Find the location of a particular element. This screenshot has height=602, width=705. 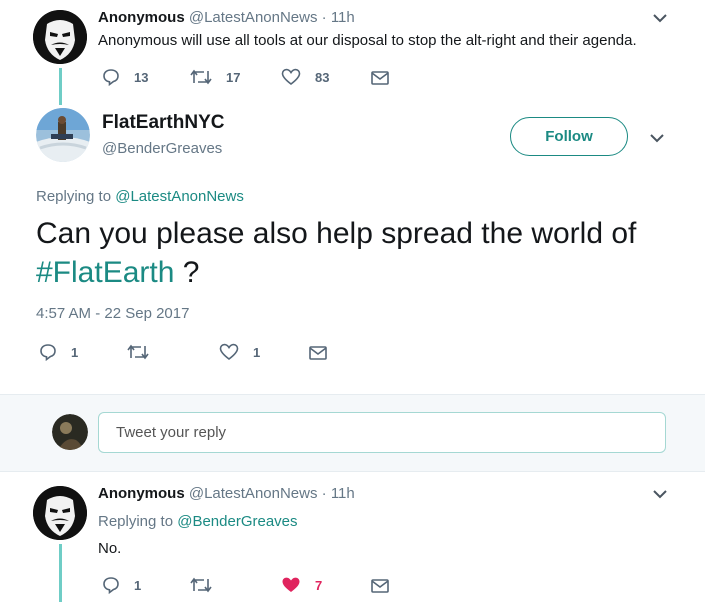

replying-to: Replying to @BenderGreaves is located at coordinates (198, 521).